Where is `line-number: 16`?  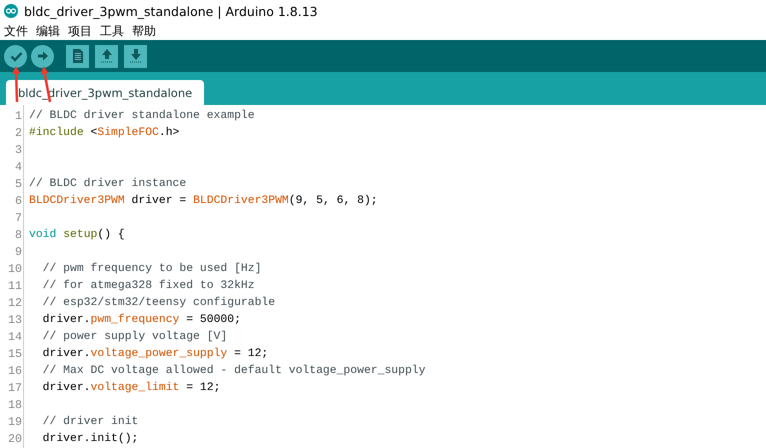 line-number: 16 is located at coordinates (14, 371).